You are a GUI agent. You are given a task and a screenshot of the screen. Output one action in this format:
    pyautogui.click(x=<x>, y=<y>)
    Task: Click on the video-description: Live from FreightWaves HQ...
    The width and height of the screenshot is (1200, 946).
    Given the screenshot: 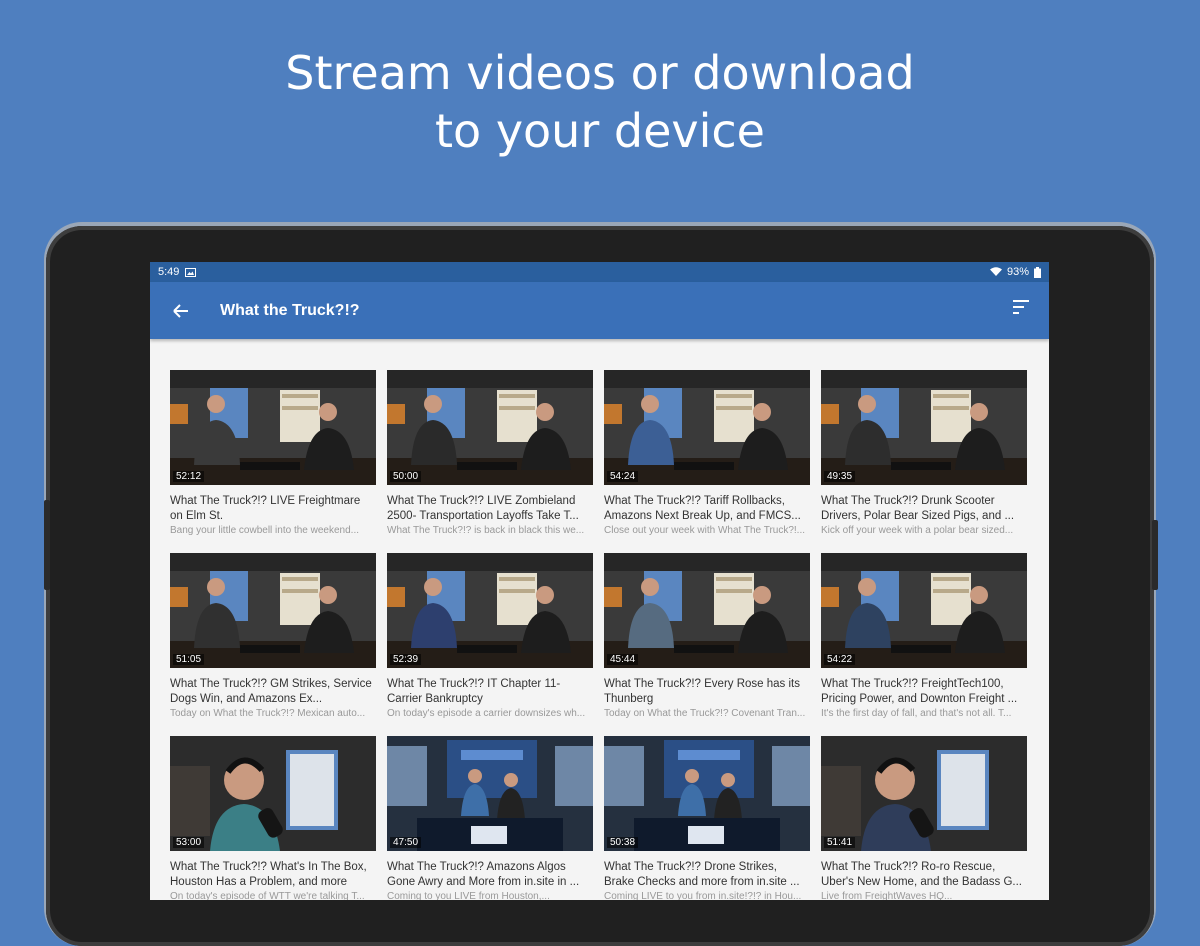 What is the action you would take?
    pyautogui.click(x=887, y=895)
    